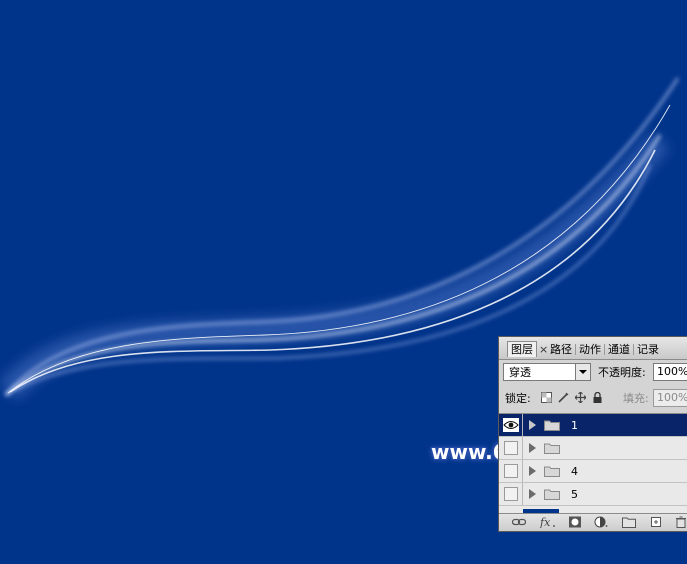 Image resolution: width=687 pixels, height=564 pixels. Describe the element at coordinates (590, 349) in the screenshot. I see `tab-actions: 动作` at that location.